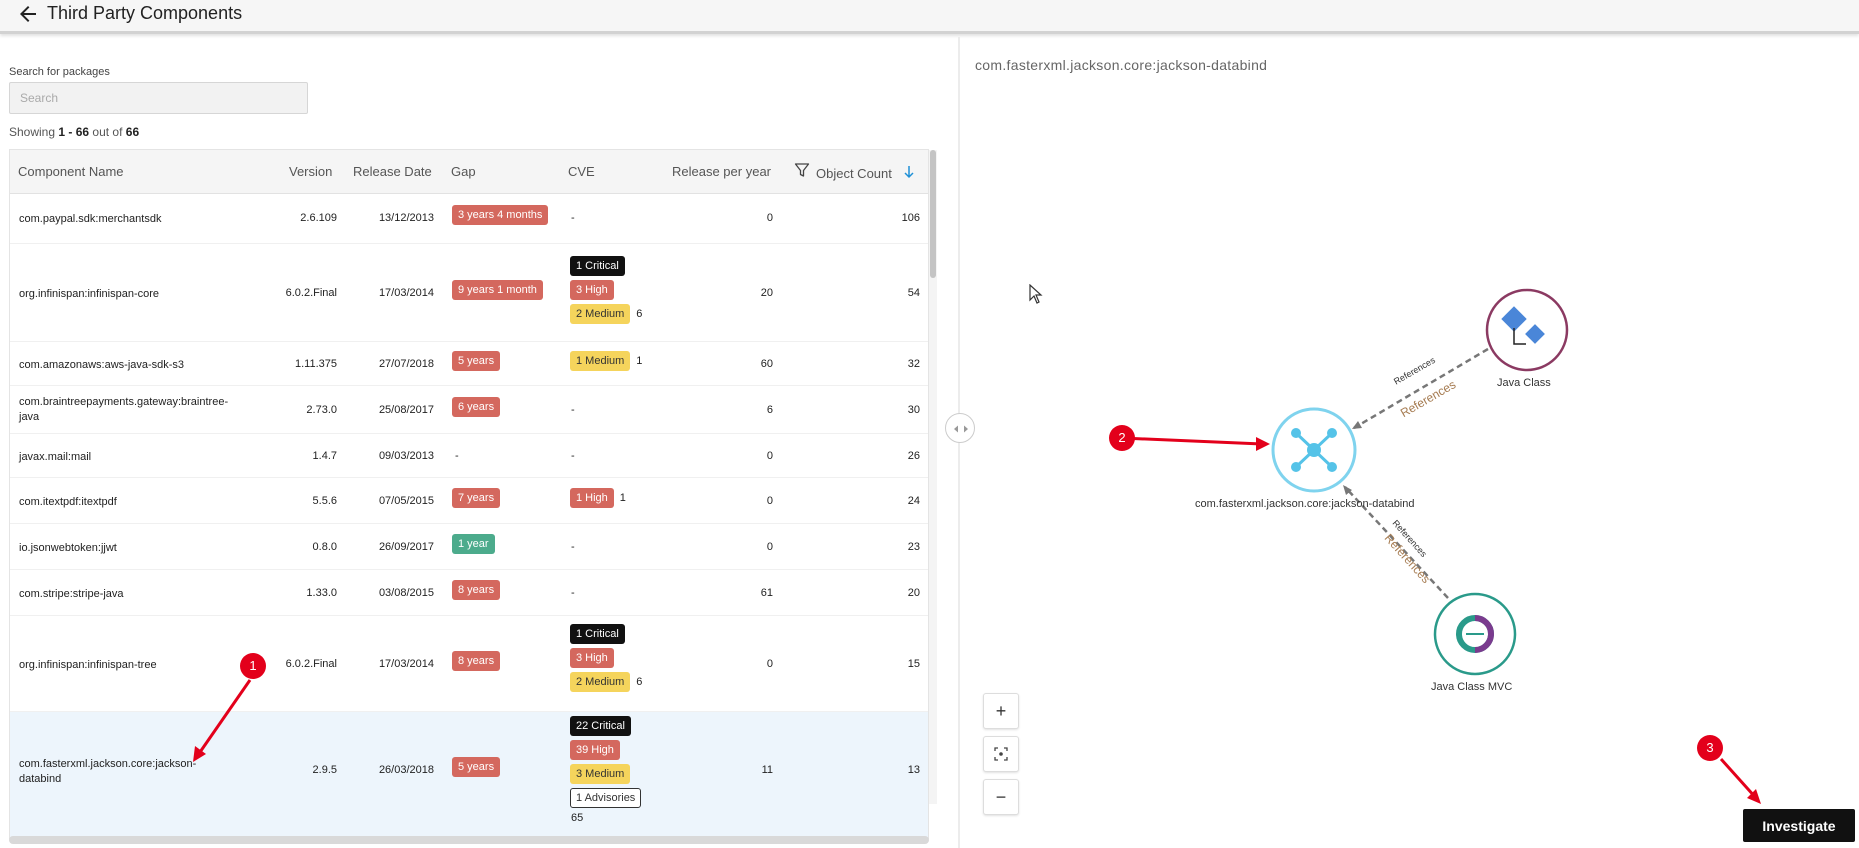 The height and width of the screenshot is (848, 1859). I want to click on fit-view-icon, so click(1001, 754).